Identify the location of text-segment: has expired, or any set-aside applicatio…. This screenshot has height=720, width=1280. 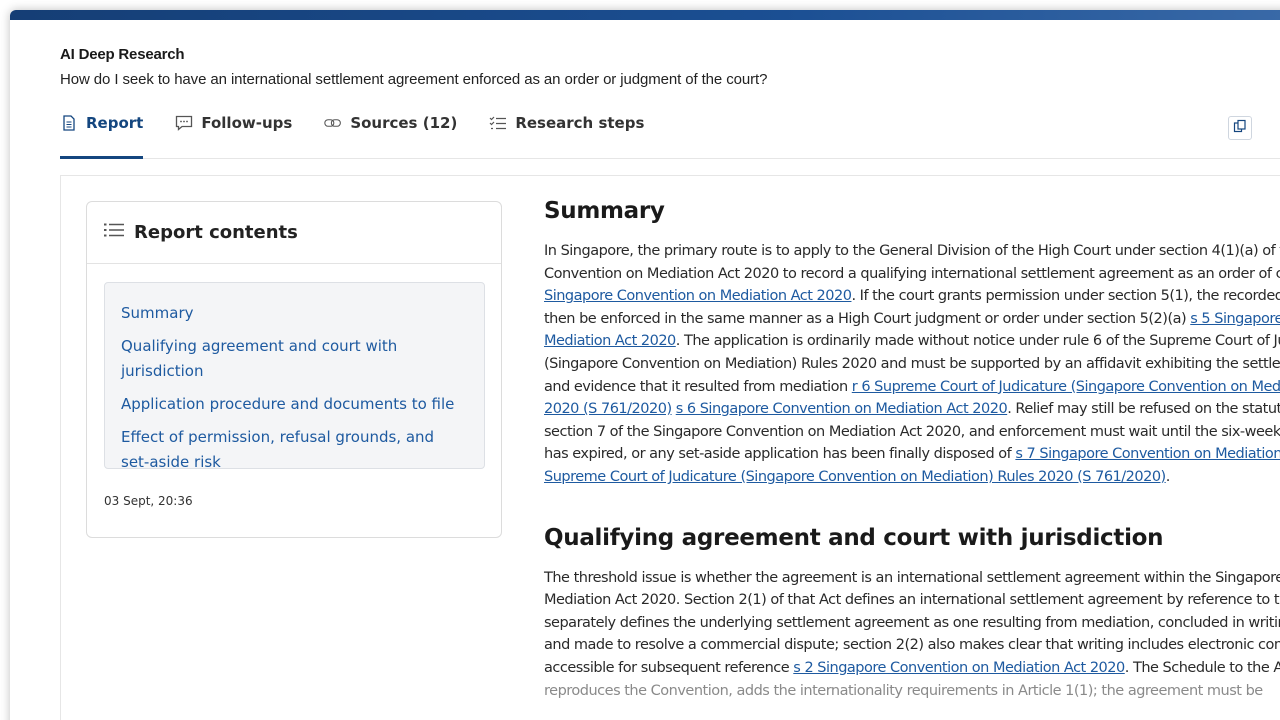
(780, 454).